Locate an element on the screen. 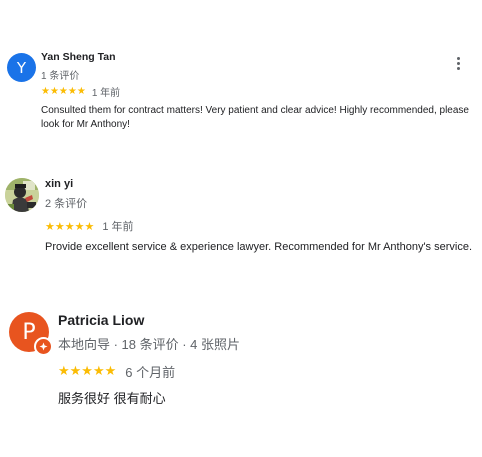 This screenshot has width=482, height=457. avatar: P is located at coordinates (31, 334).